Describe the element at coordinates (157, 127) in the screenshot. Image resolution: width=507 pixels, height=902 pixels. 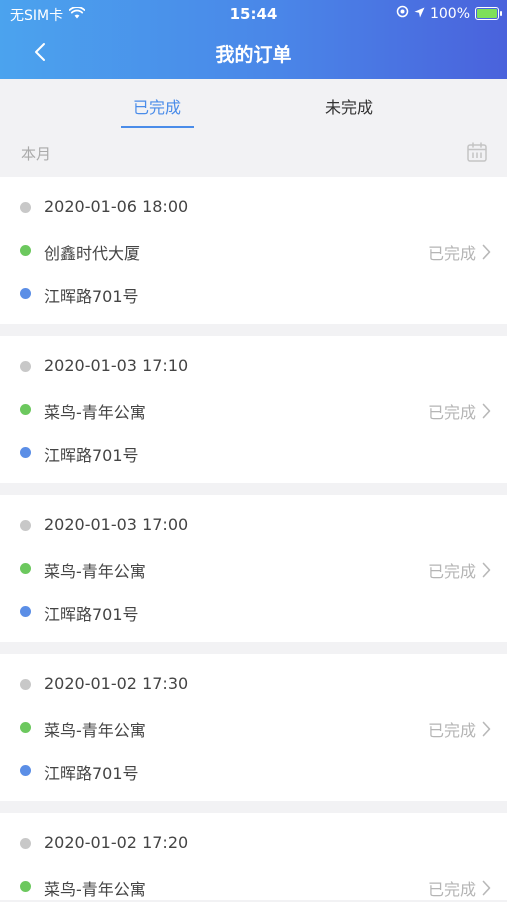
I see `active-tab-indicator` at that location.